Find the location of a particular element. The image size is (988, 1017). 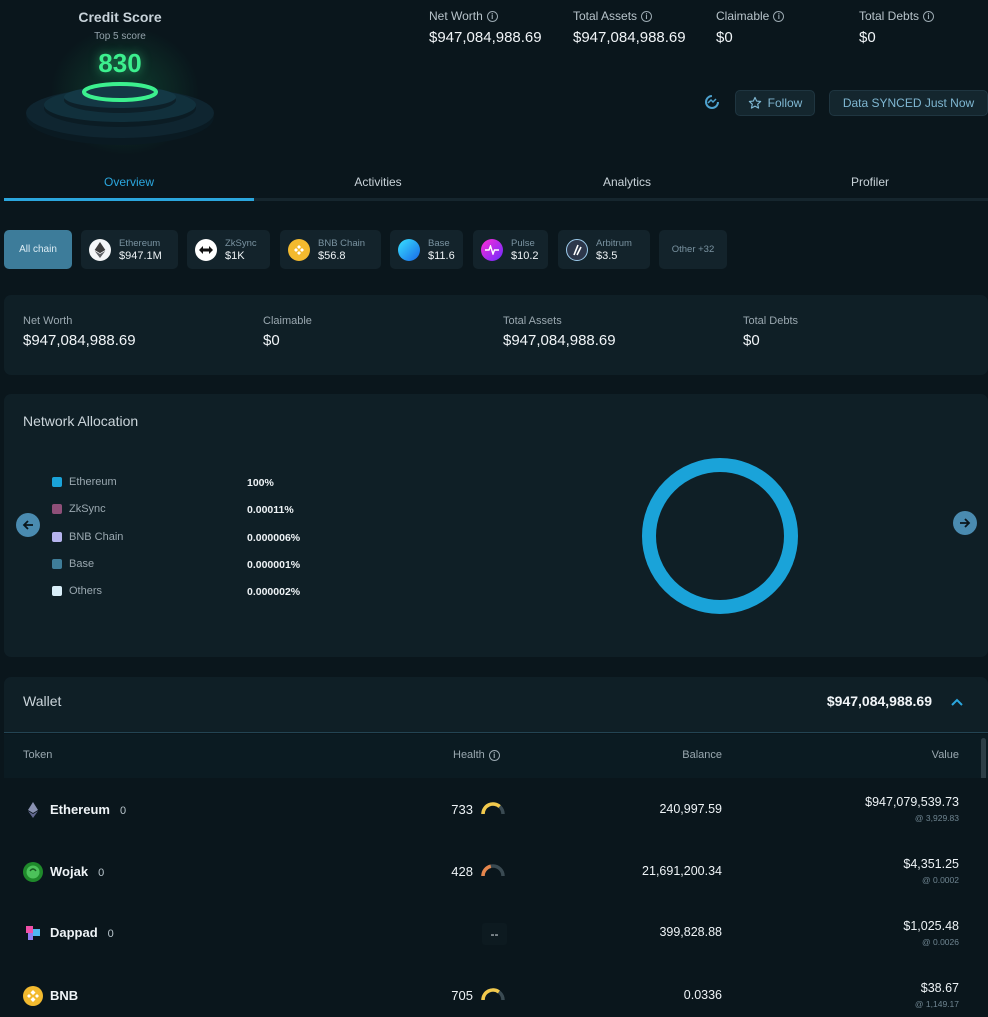

token-name-text: Wojak is located at coordinates (69, 871).